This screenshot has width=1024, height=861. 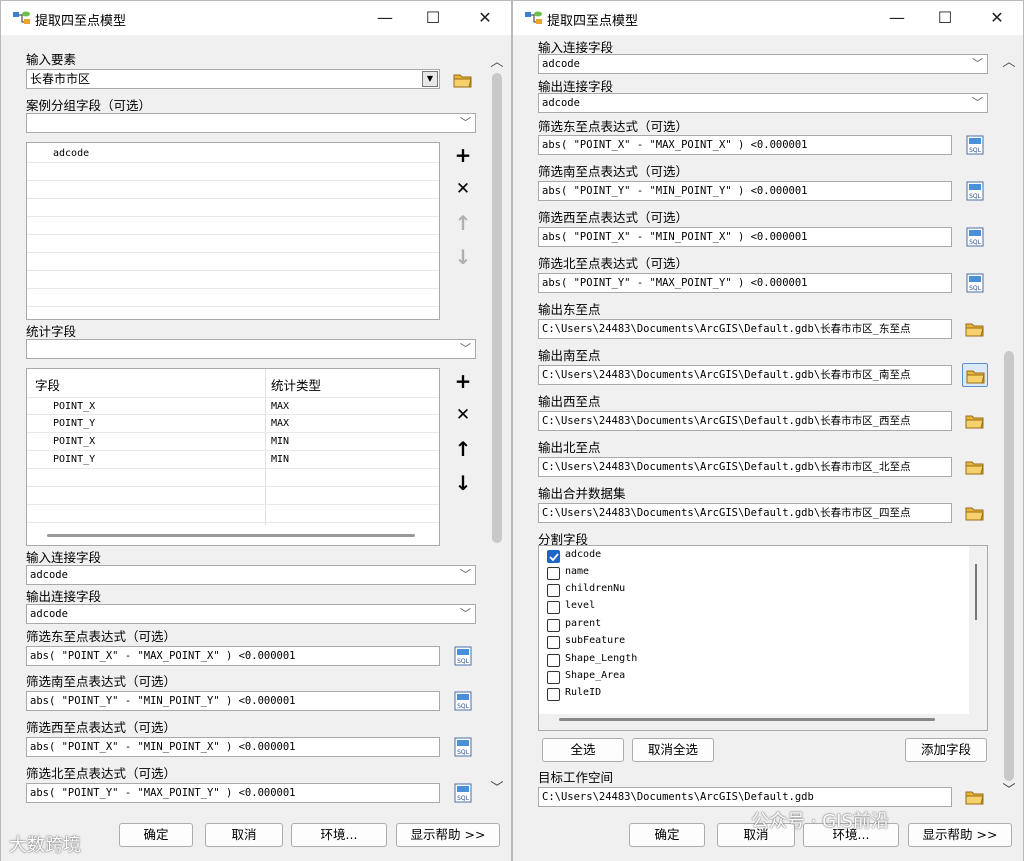 I want to click on table-row: POINT_Y MIN, so click(x=233, y=460).